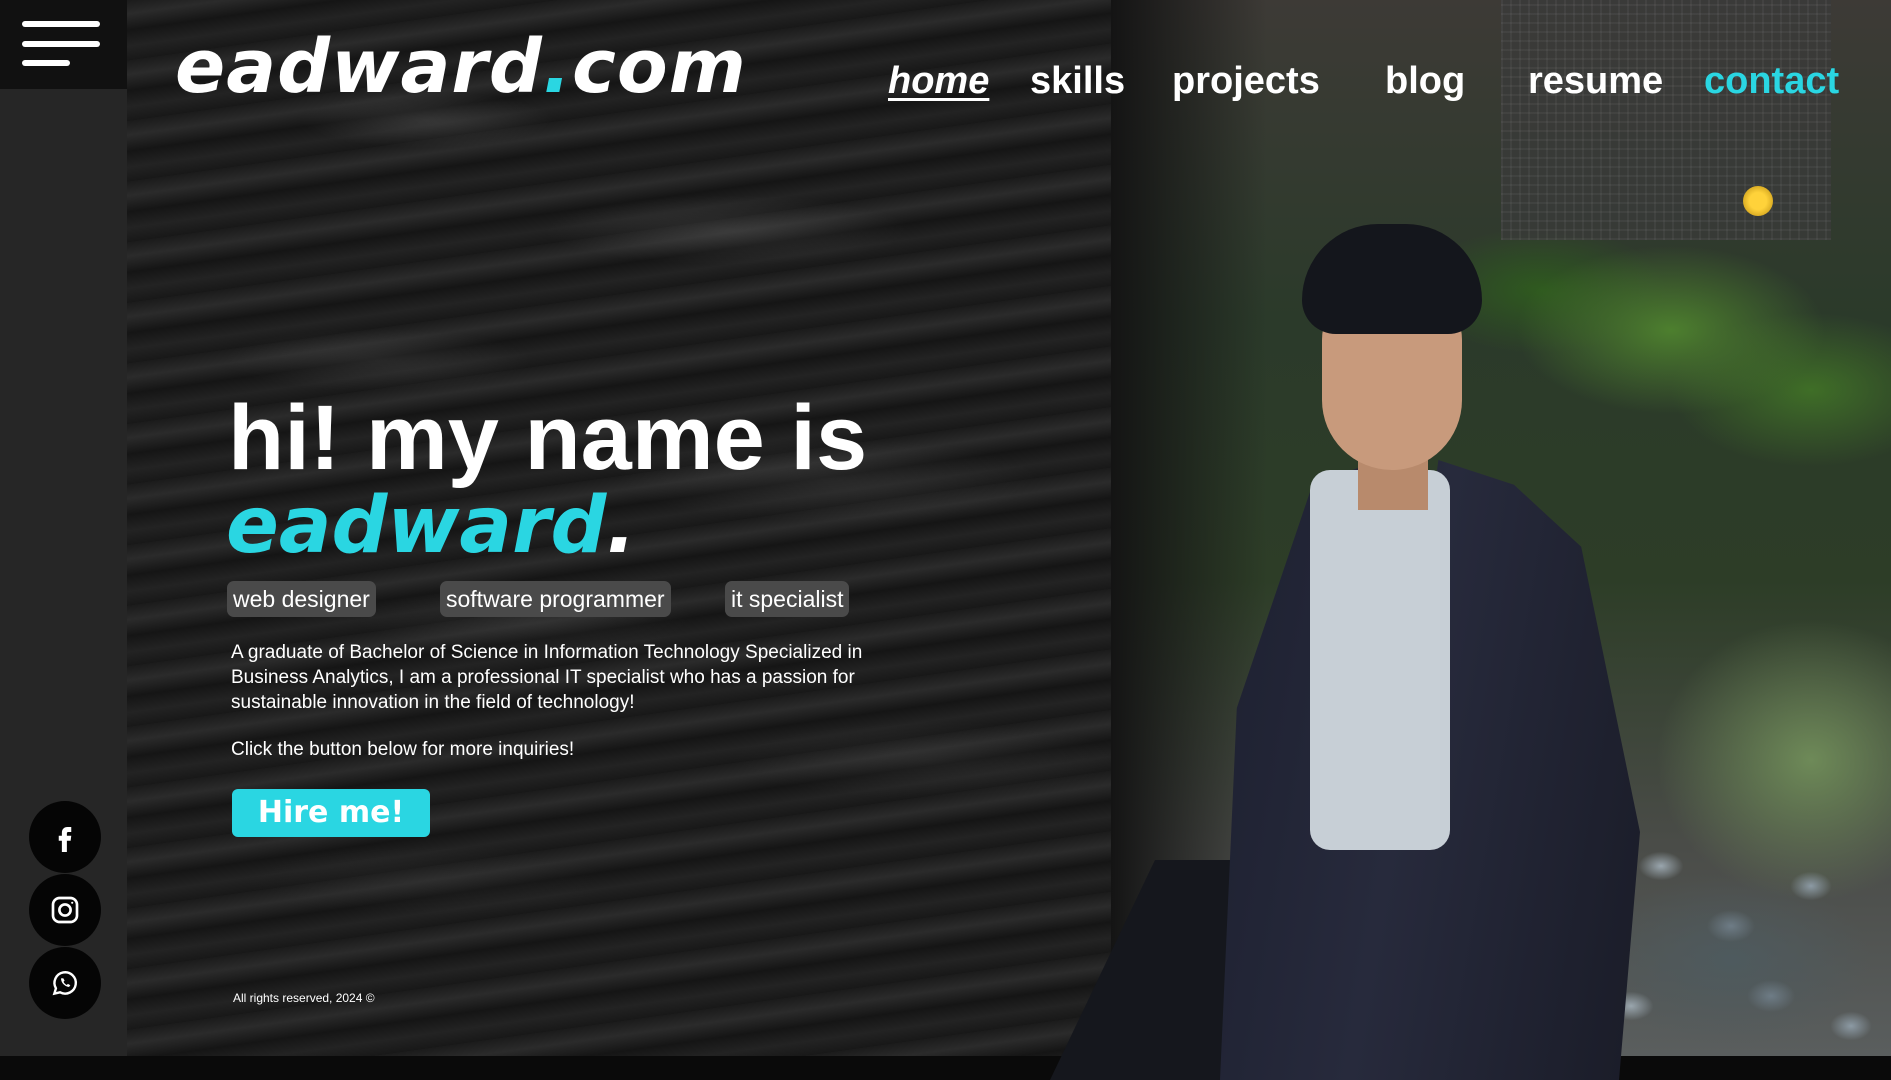 This screenshot has height=1080, width=1891. I want to click on copyright-text: All rights reserved, 2024 ©, so click(304, 998).